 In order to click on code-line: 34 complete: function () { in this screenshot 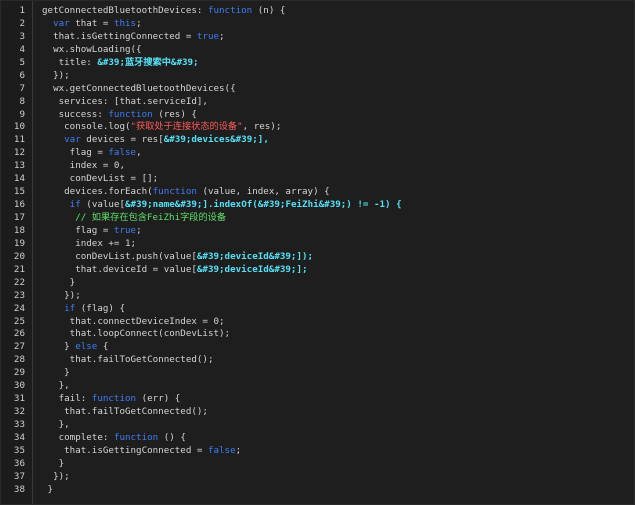, I will do `click(317, 438)`.